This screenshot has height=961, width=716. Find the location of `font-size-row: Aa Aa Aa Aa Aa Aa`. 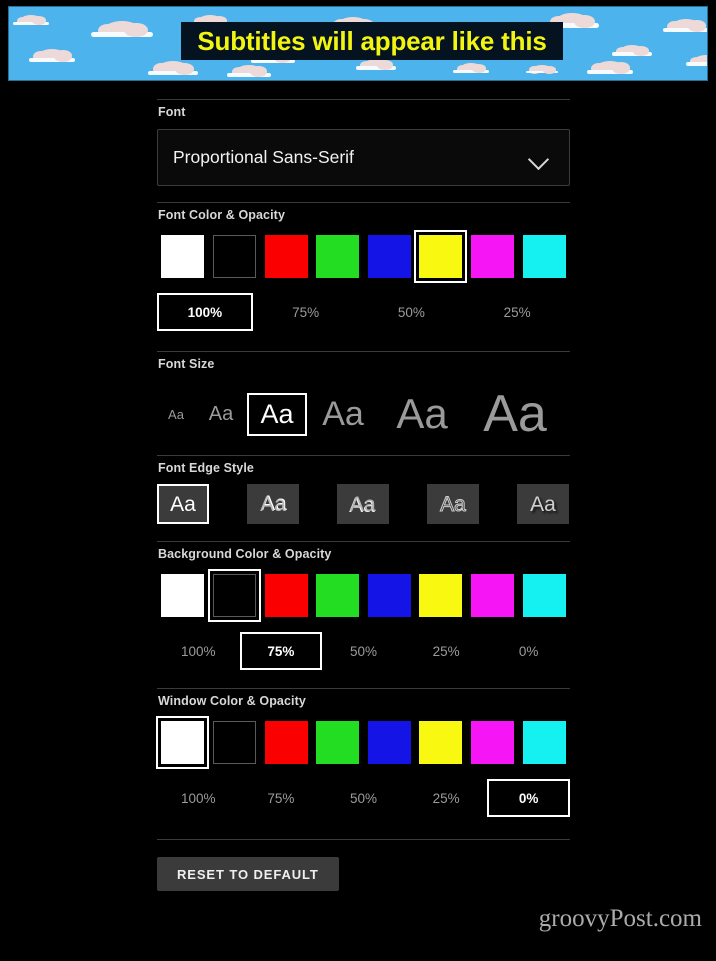

font-size-row: Aa Aa Aa Aa Aa Aa is located at coordinates (363, 414).